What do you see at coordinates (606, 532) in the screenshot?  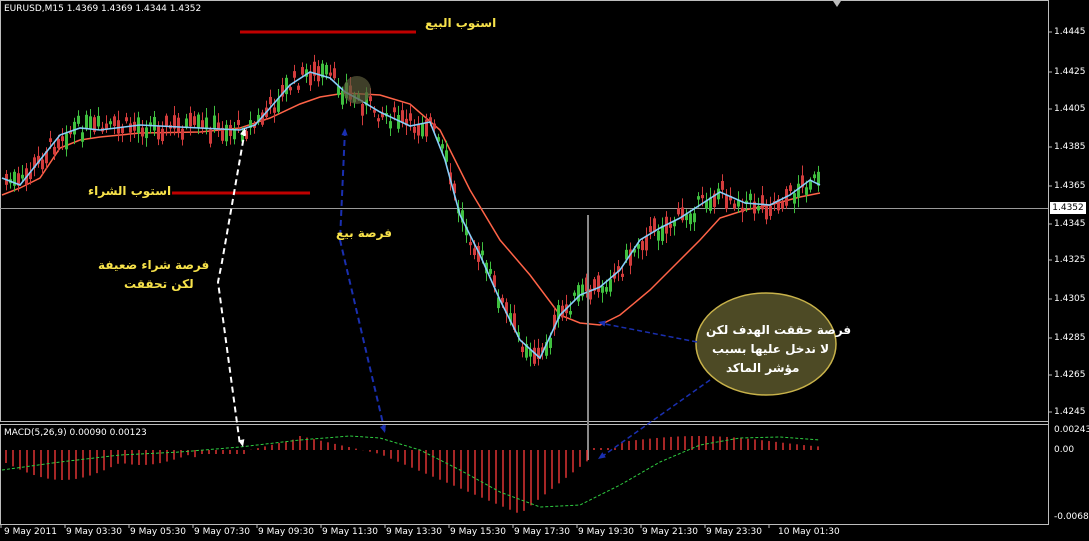 I see `time-tick-label: 9 May 19:30` at bounding box center [606, 532].